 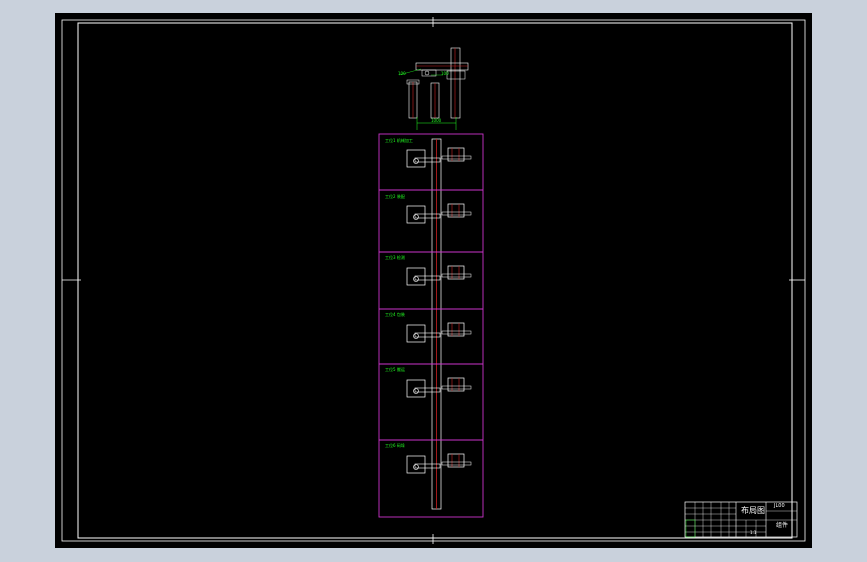 I want to click on line-frame, so click(x=431, y=325).